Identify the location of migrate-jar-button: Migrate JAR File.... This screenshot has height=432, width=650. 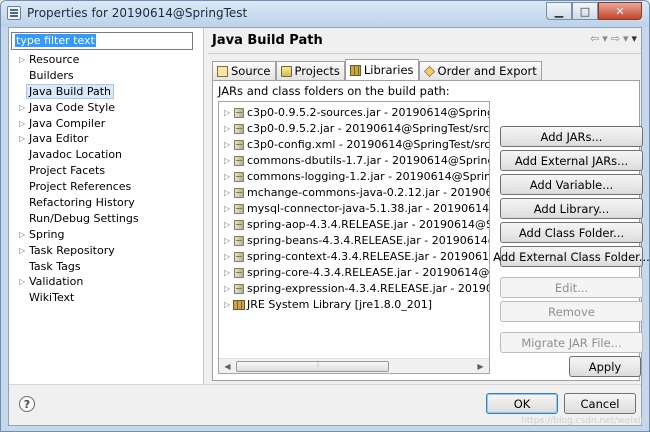
(571, 342).